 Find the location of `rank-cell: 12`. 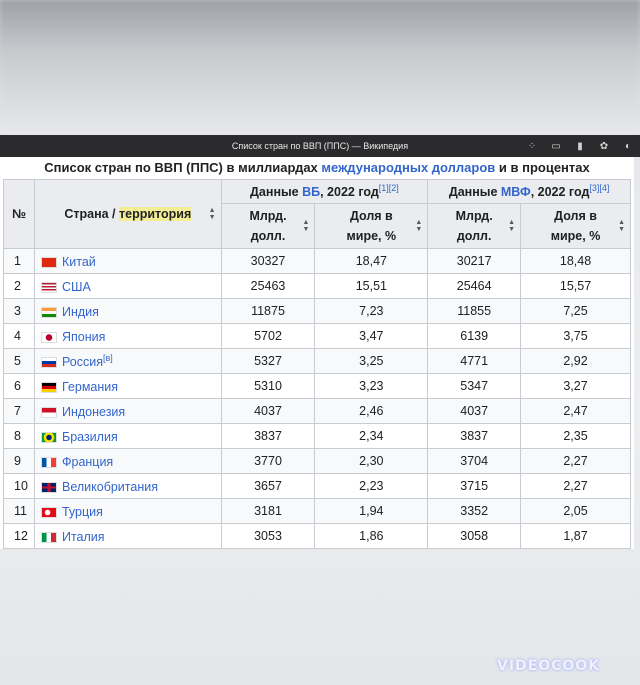

rank-cell: 12 is located at coordinates (19, 536).